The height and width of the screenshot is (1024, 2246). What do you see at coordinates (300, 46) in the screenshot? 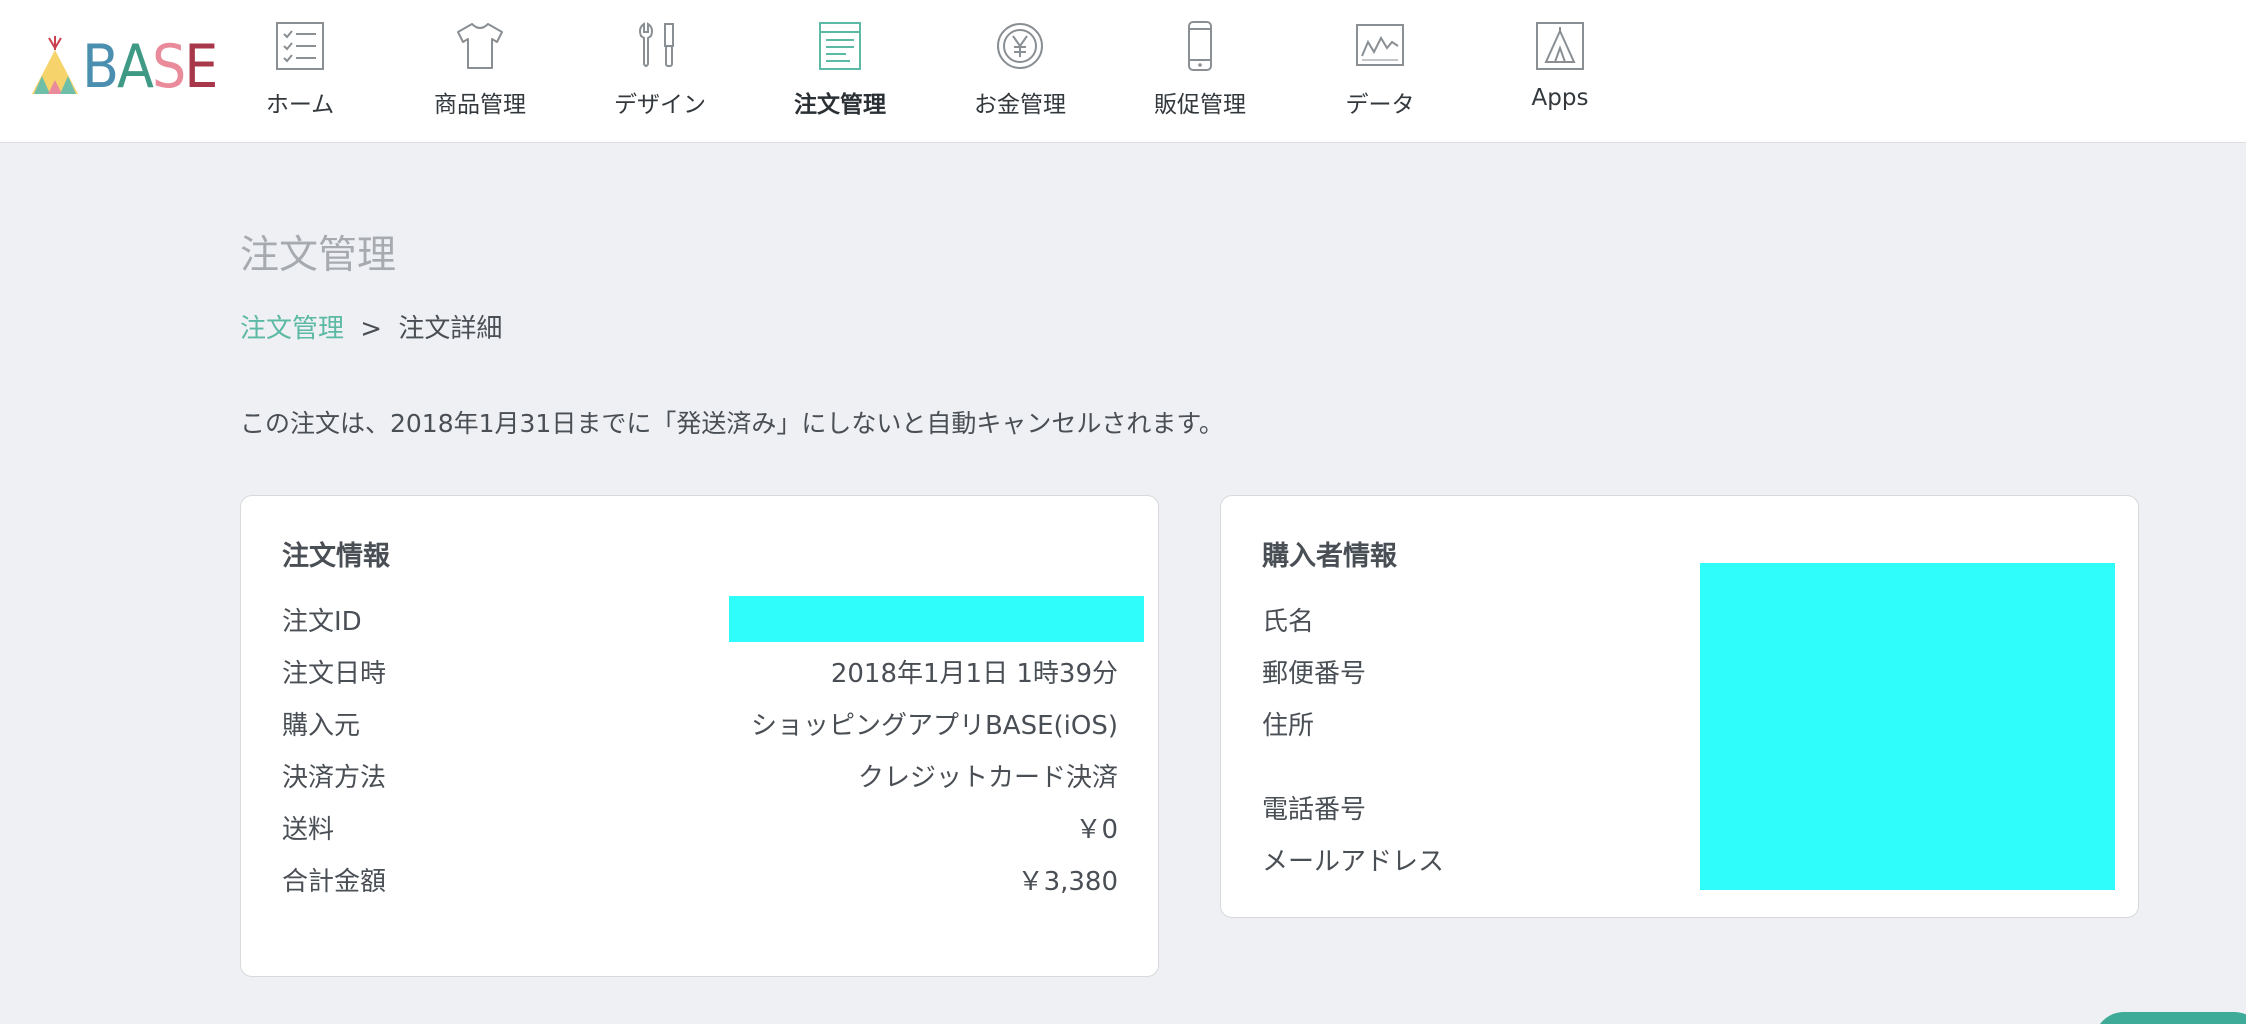
I see `checklist-icon` at bounding box center [300, 46].